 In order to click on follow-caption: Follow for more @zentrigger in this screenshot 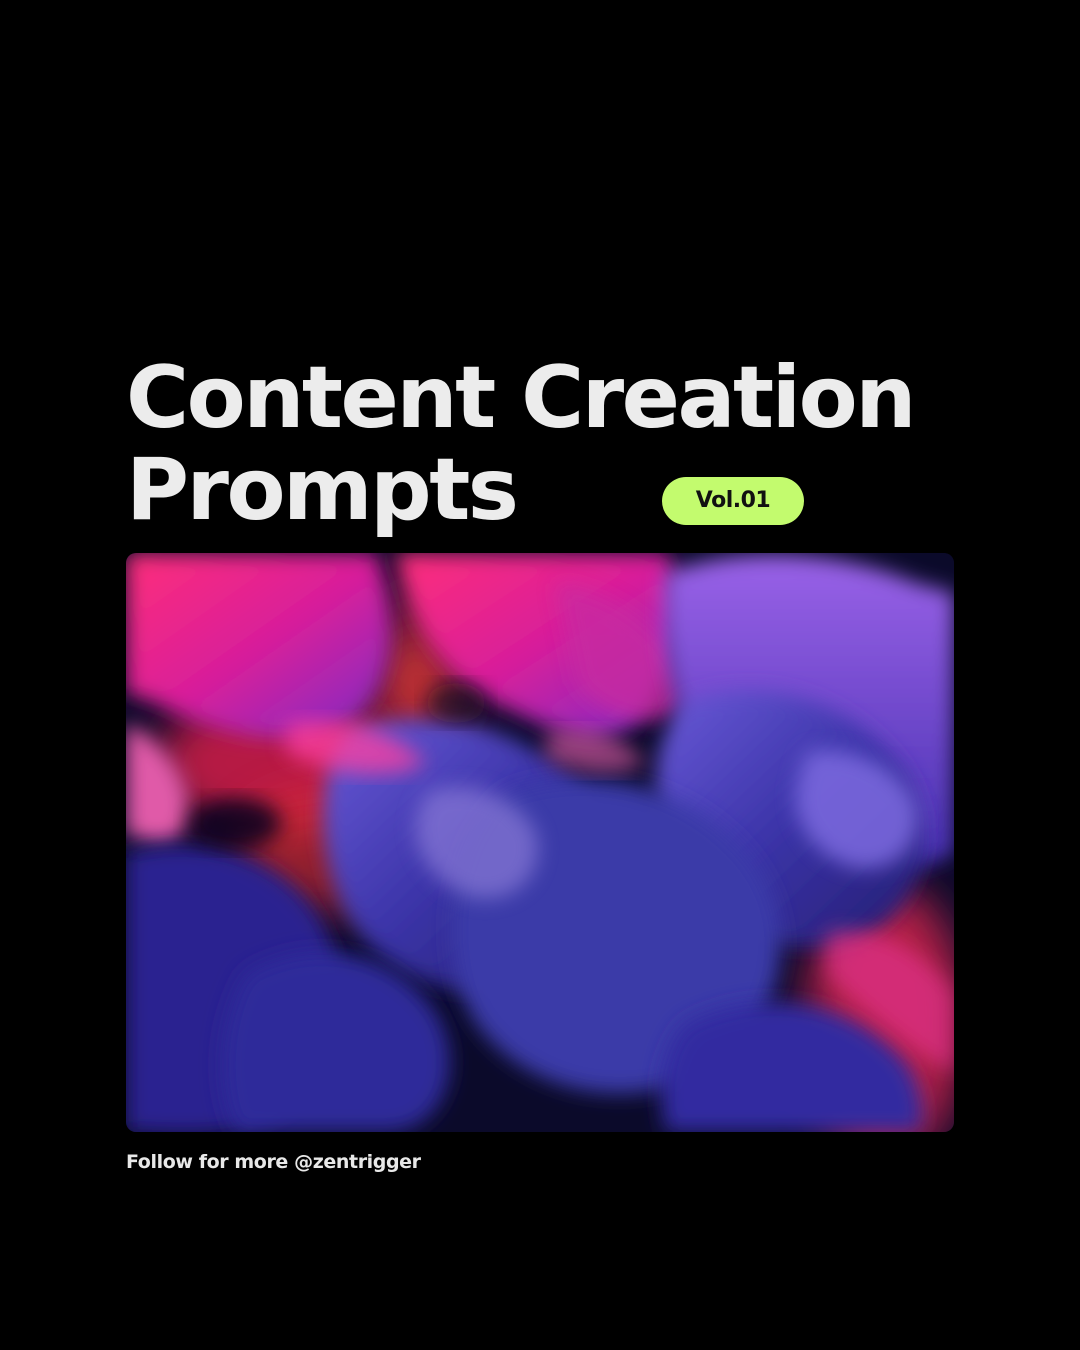, I will do `click(273, 1162)`.